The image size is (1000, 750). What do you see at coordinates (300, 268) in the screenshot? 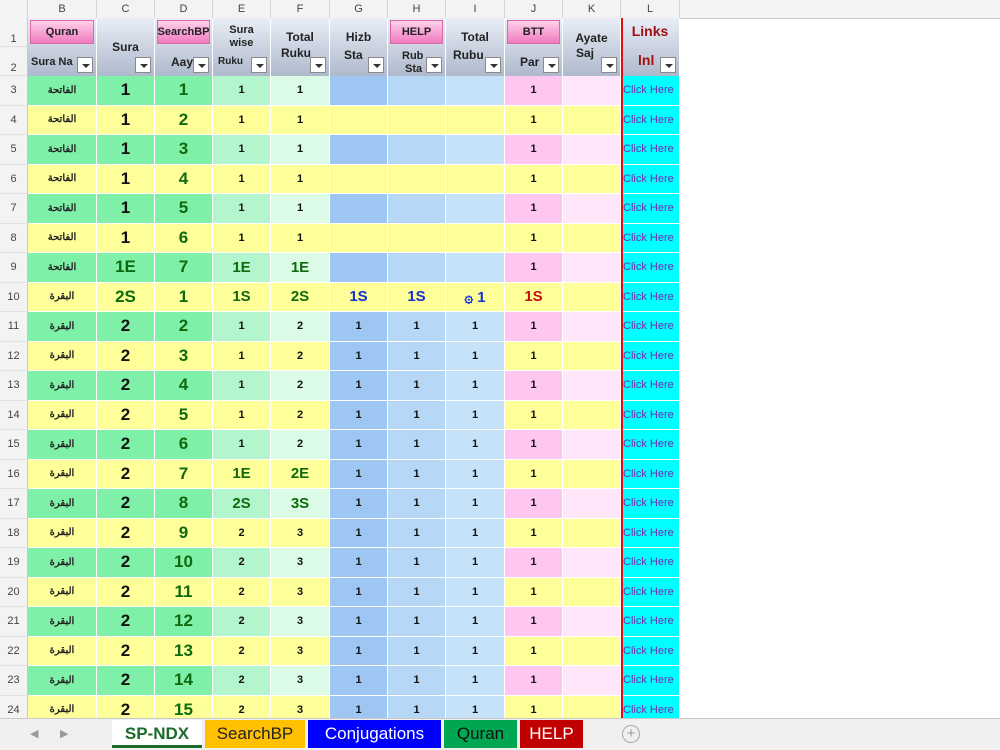
I see `cell-f: 1E` at bounding box center [300, 268].